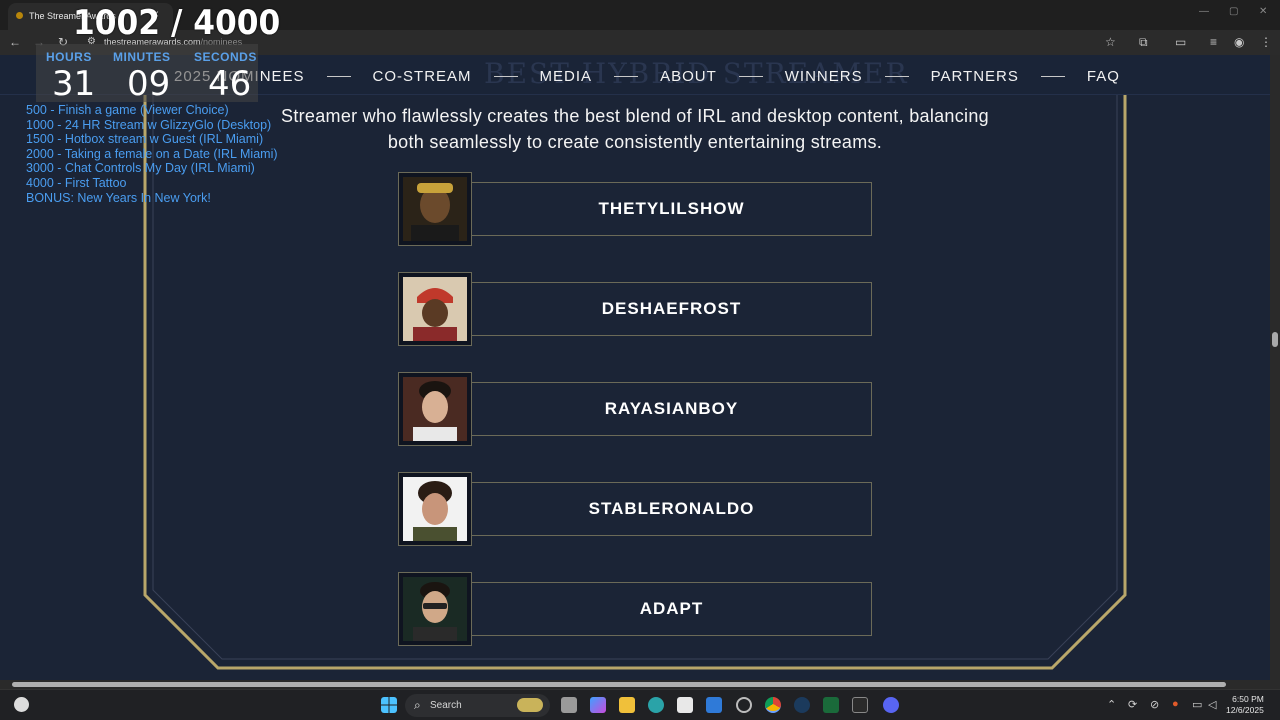  What do you see at coordinates (860, 705) in the screenshot?
I see `epic-games-icon` at bounding box center [860, 705].